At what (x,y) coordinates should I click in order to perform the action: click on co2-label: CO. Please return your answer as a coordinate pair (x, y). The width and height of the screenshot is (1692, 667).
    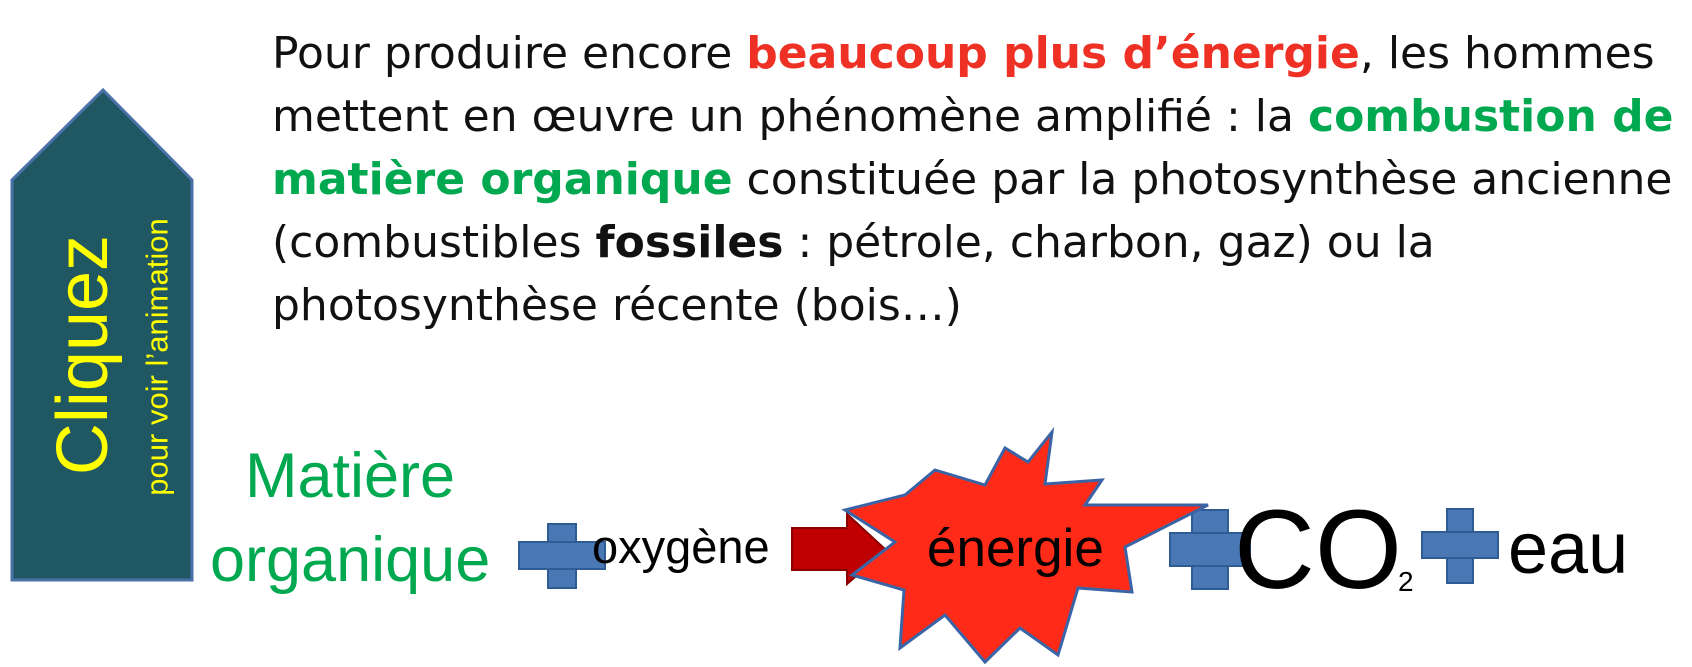
    Looking at the image, I should click on (1318, 549).